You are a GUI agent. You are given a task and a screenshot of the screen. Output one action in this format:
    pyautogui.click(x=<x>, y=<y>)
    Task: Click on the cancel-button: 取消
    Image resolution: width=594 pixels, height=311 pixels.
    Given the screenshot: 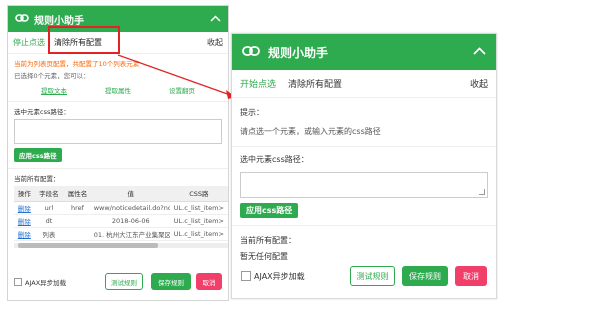 What is the action you would take?
    pyautogui.click(x=471, y=276)
    